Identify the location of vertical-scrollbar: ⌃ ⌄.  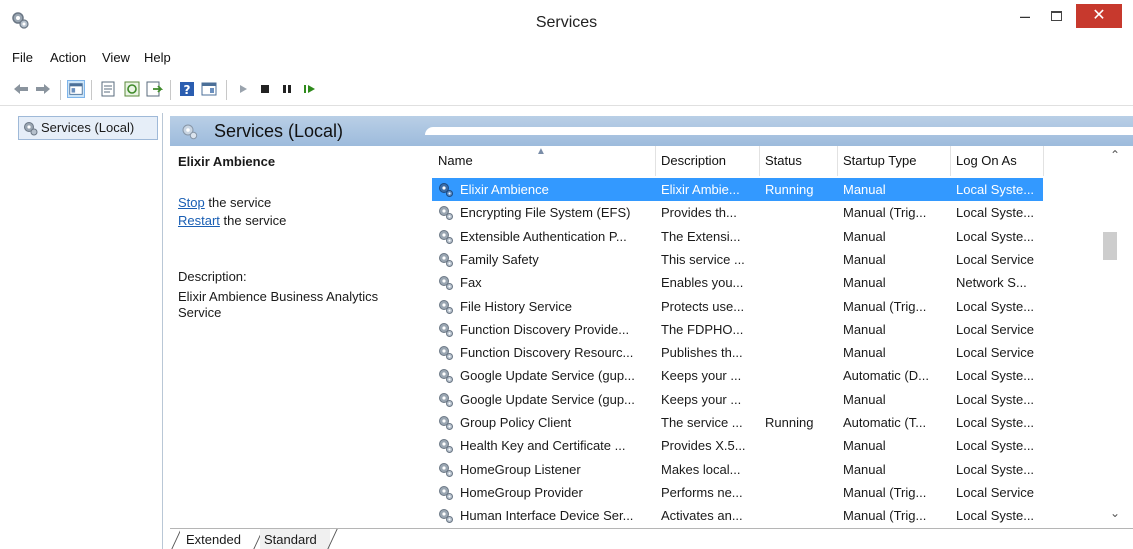
(1115, 337).